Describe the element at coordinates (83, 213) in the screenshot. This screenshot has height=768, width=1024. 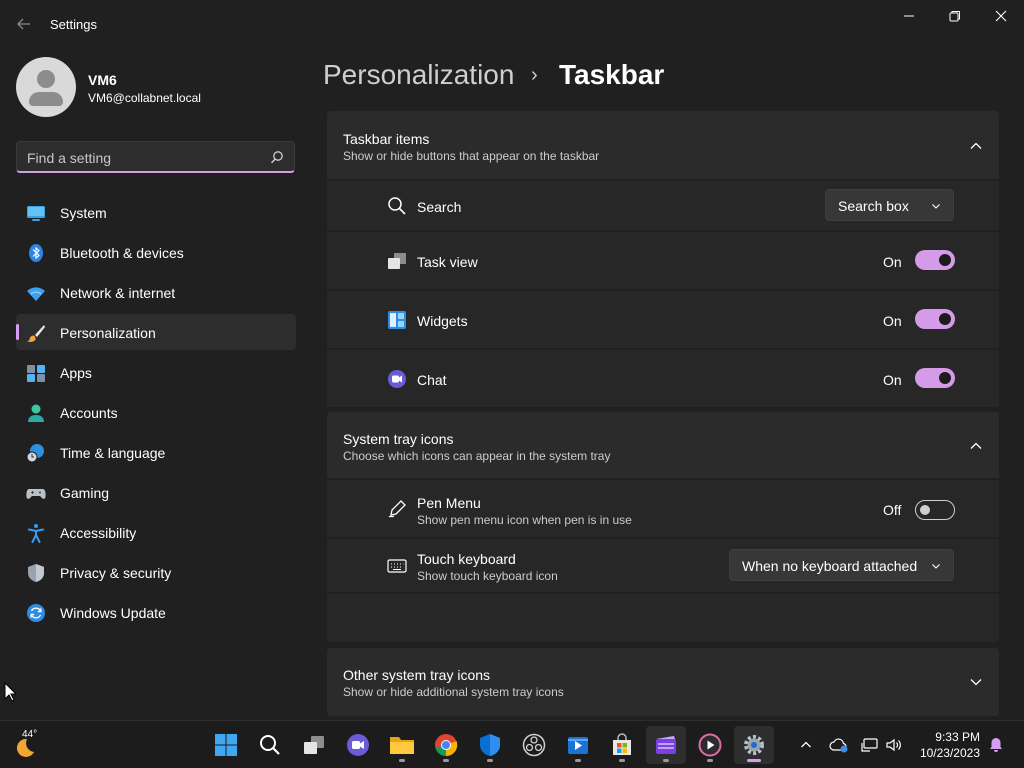
I see `sidebar-item-label: System` at that location.